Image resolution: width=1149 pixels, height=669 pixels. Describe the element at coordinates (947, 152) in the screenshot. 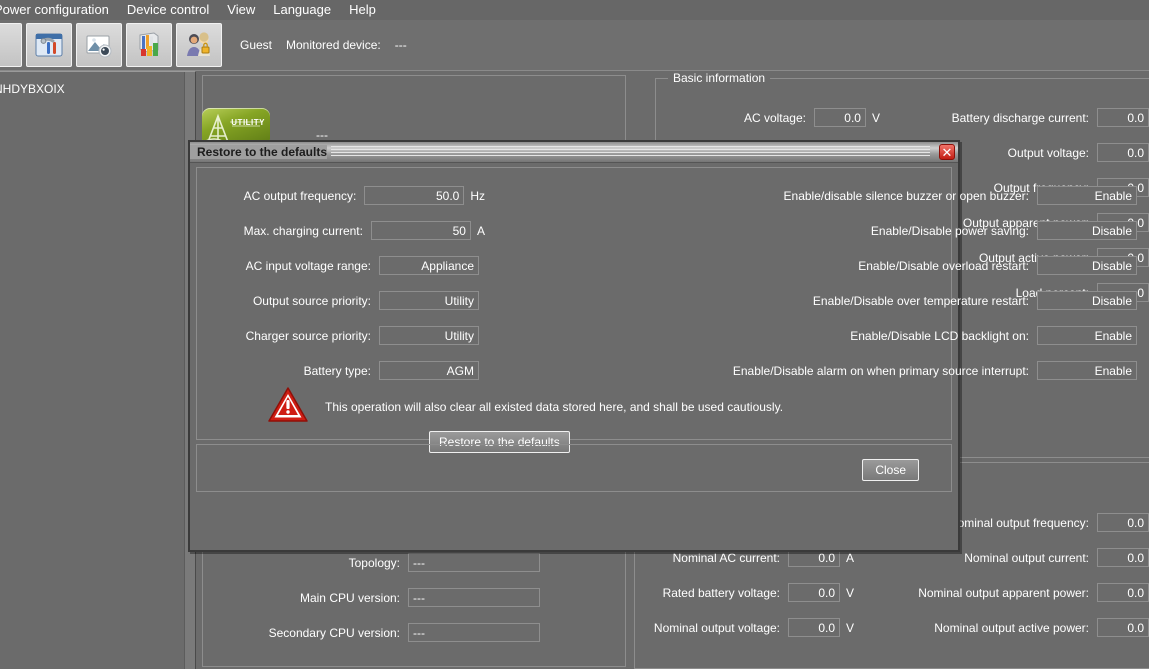

I see `close-x-icon: ✕` at that location.